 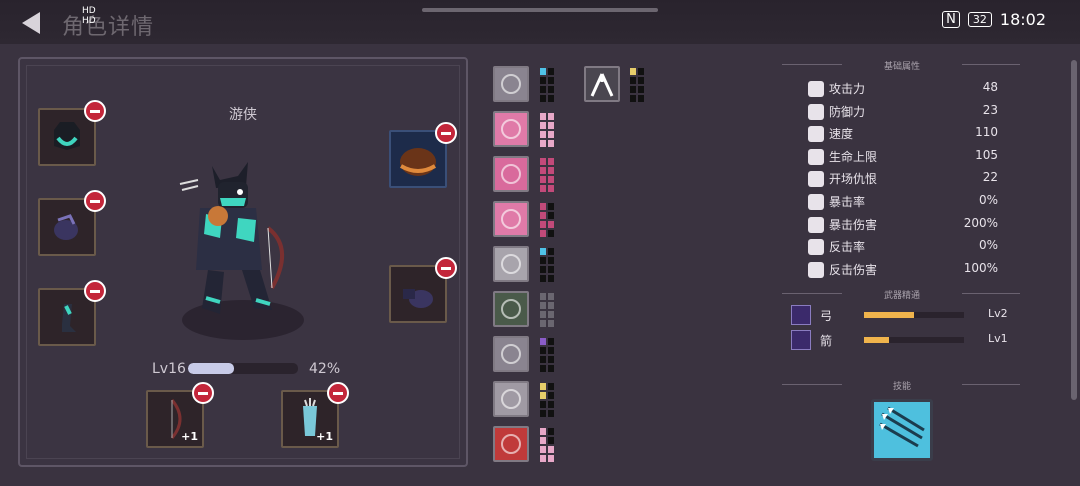 I want to click on battery-icon: 32, so click(x=979, y=19).